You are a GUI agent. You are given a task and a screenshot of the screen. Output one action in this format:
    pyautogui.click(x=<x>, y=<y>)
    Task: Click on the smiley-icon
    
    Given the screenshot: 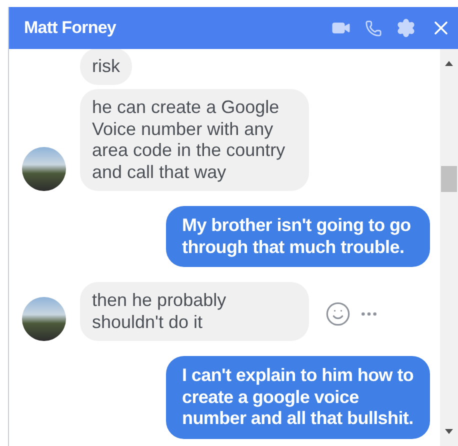 What is the action you would take?
    pyautogui.click(x=338, y=314)
    